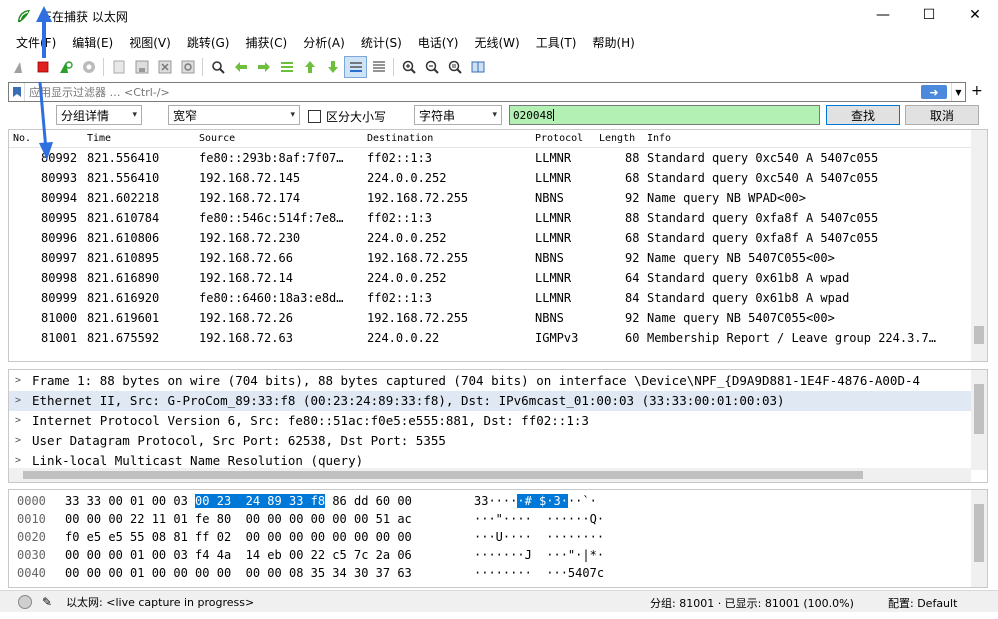 The width and height of the screenshot is (998, 619). I want to click on cell-destination: ff02::1:3, so click(400, 298).